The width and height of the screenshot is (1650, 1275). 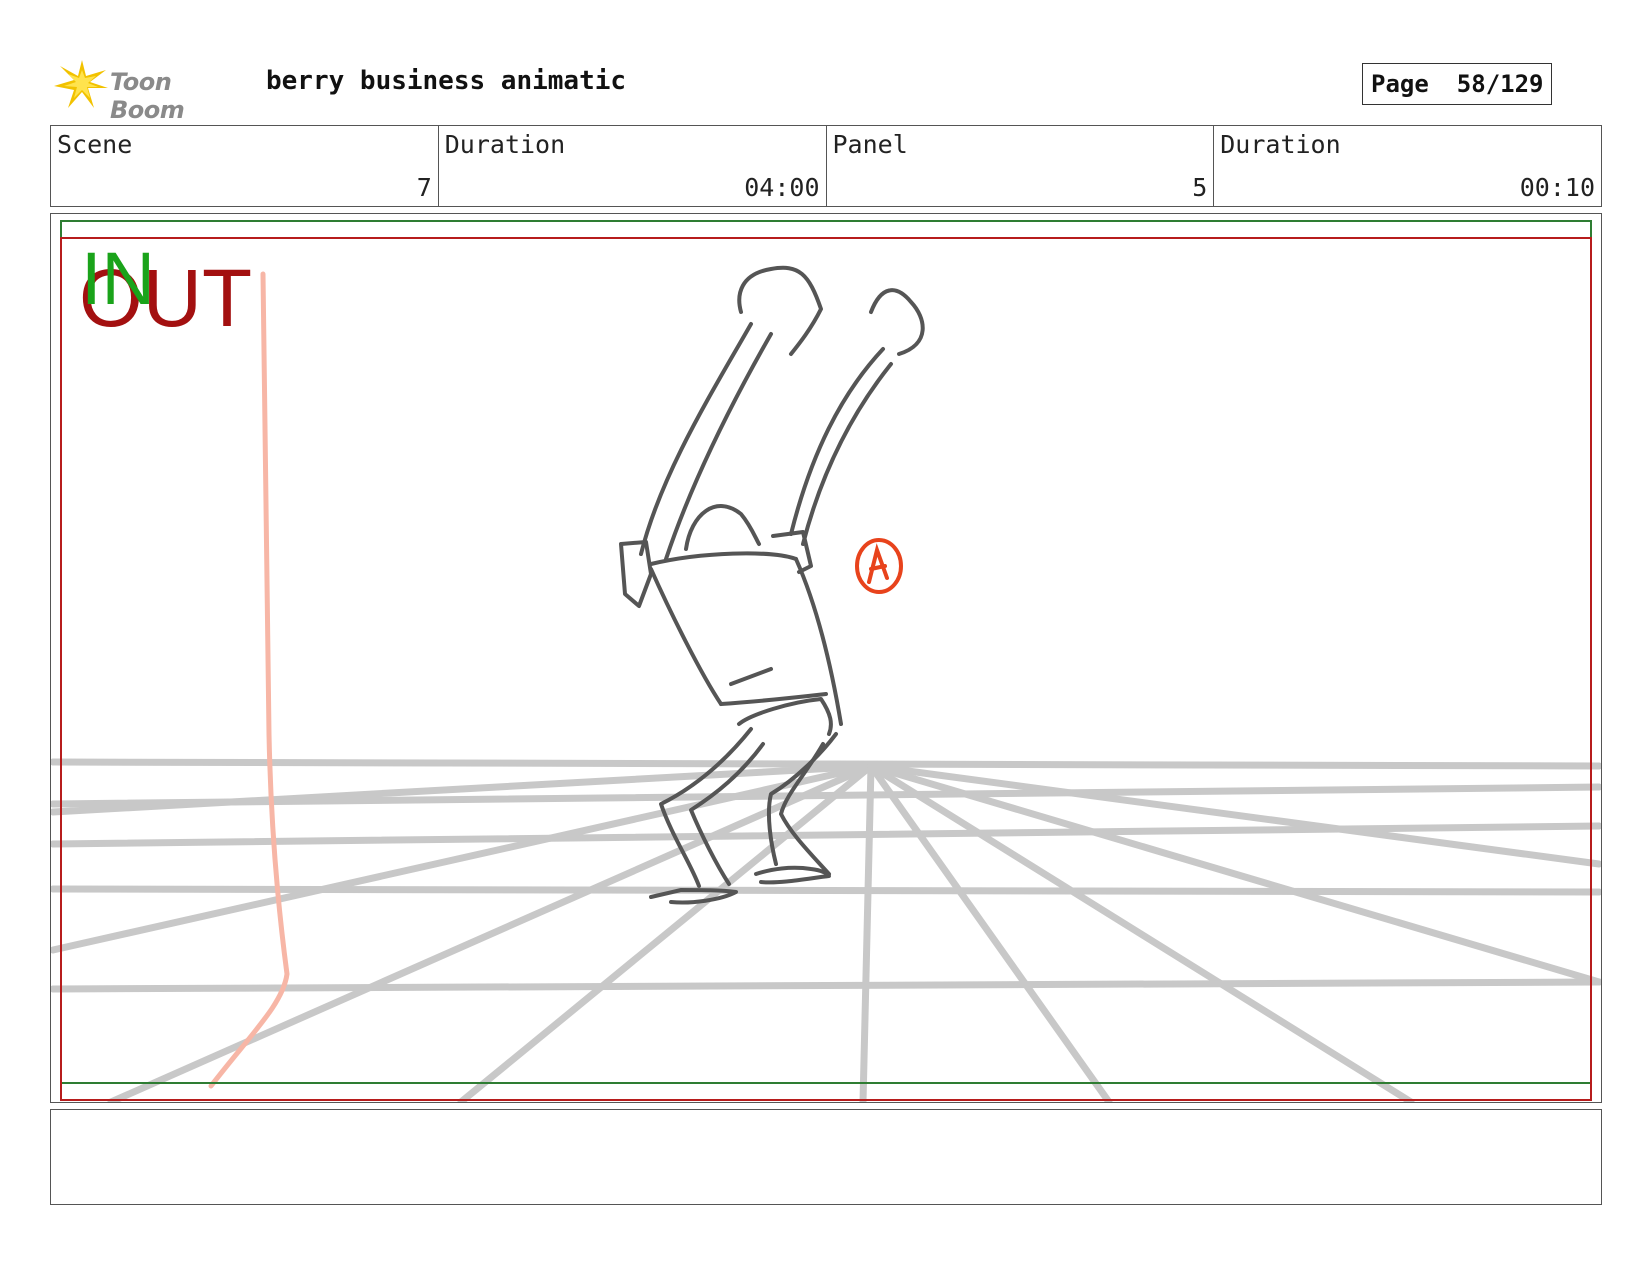 I want to click on scene-value: 7, so click(x=424, y=187).